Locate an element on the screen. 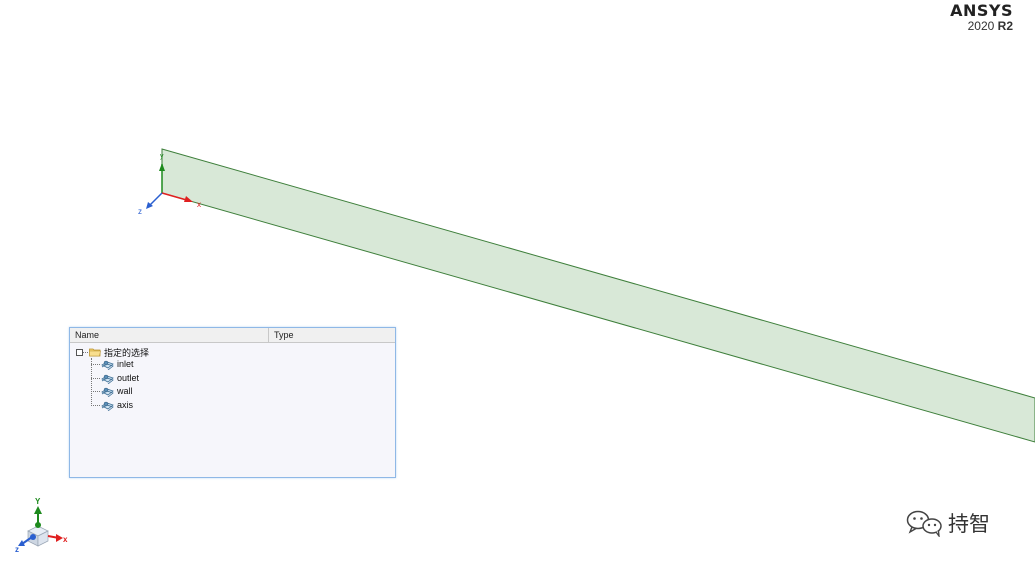 The width and height of the screenshot is (1035, 567). watermark: 持智 is located at coordinates (947, 523).